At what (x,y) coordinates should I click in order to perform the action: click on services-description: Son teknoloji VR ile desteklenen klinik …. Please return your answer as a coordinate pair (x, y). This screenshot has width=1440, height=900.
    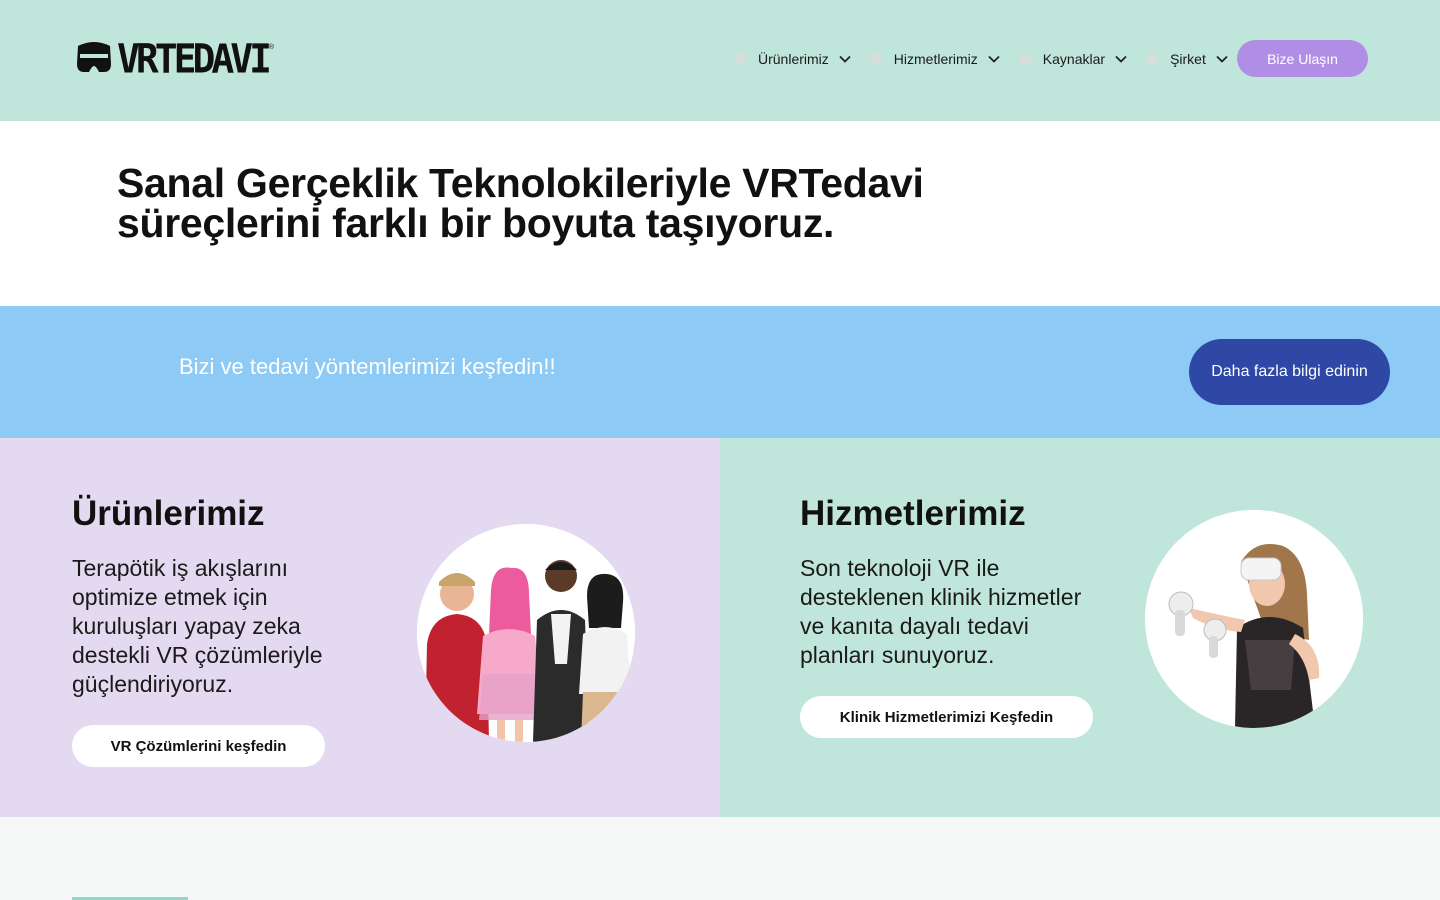
    Looking at the image, I should click on (941, 611).